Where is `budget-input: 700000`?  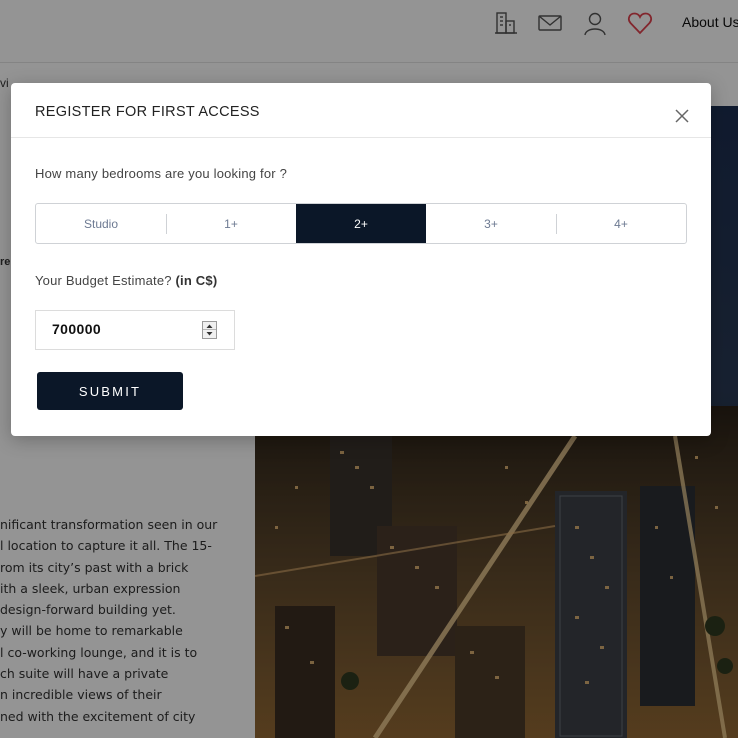 budget-input: 700000 is located at coordinates (135, 330).